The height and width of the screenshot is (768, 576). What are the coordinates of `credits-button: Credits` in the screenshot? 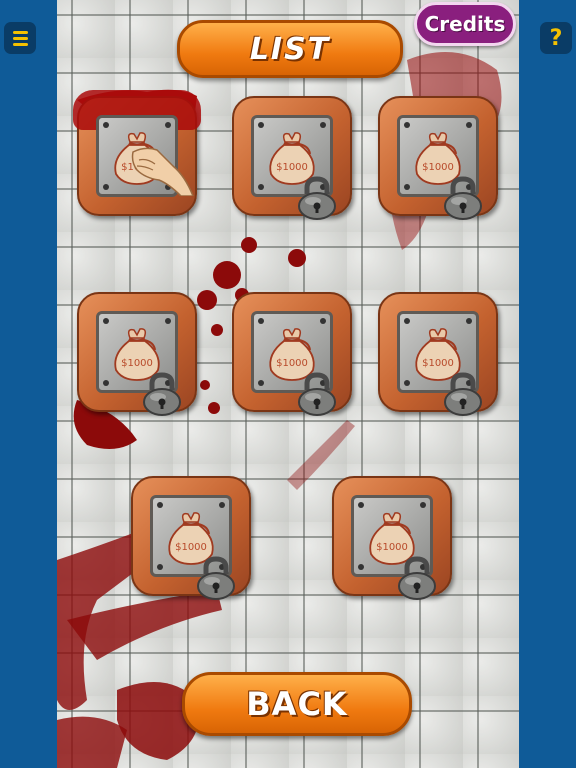 It's located at (465, 24).